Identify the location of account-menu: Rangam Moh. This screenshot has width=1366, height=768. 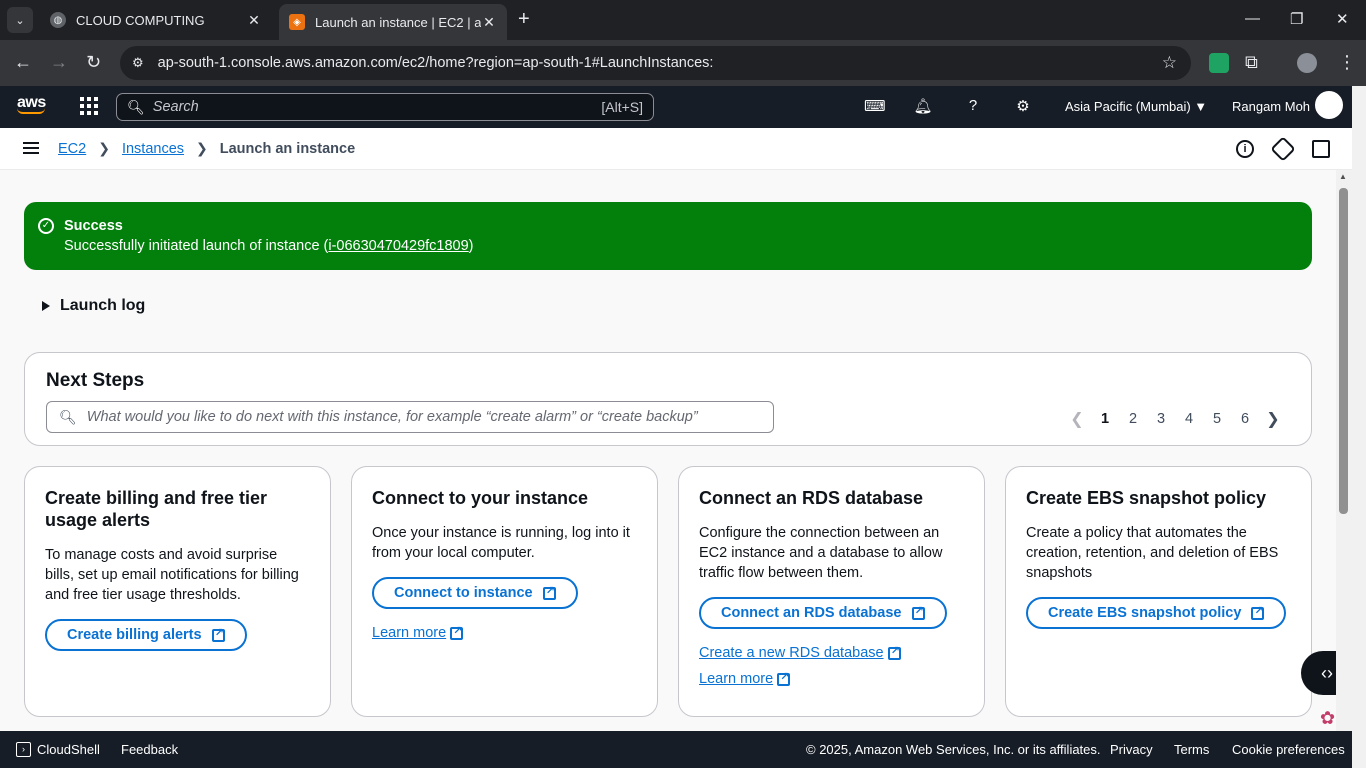
(1271, 106).